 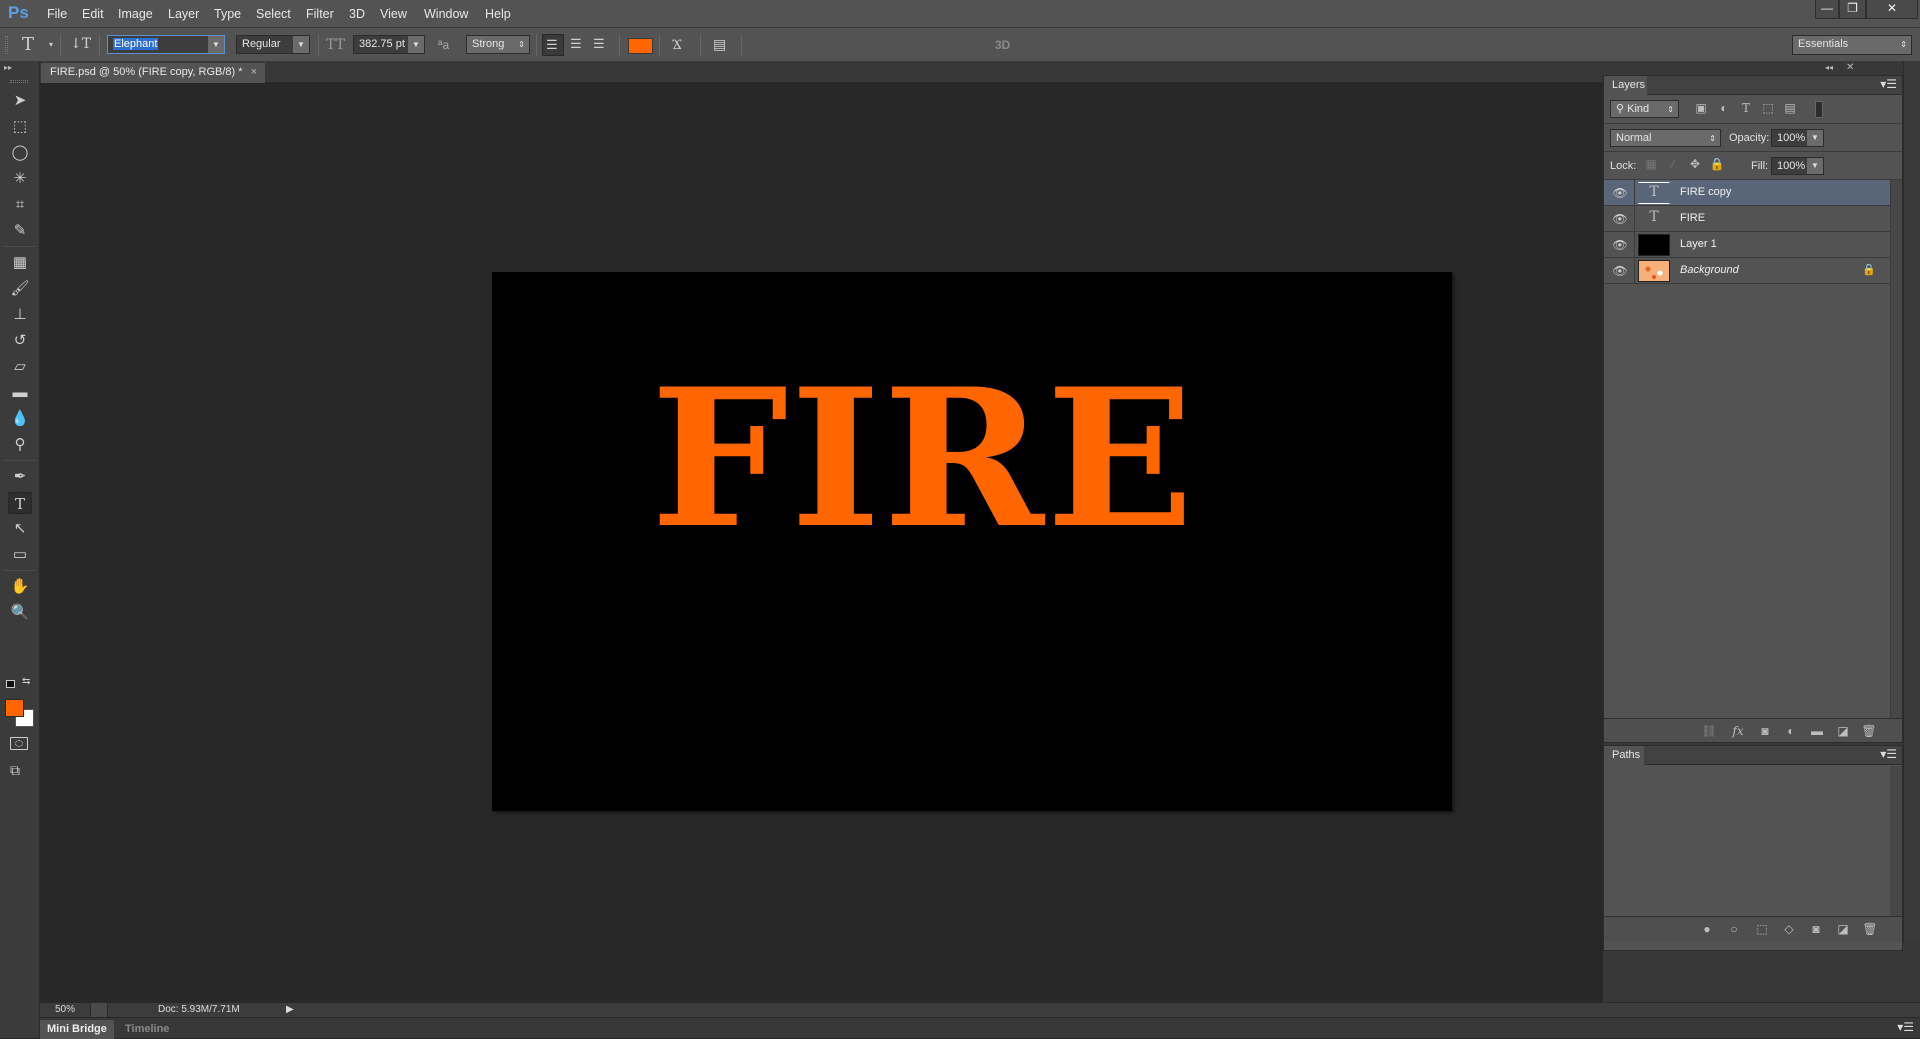 What do you see at coordinates (498, 14) in the screenshot?
I see `menu-help: Help` at bounding box center [498, 14].